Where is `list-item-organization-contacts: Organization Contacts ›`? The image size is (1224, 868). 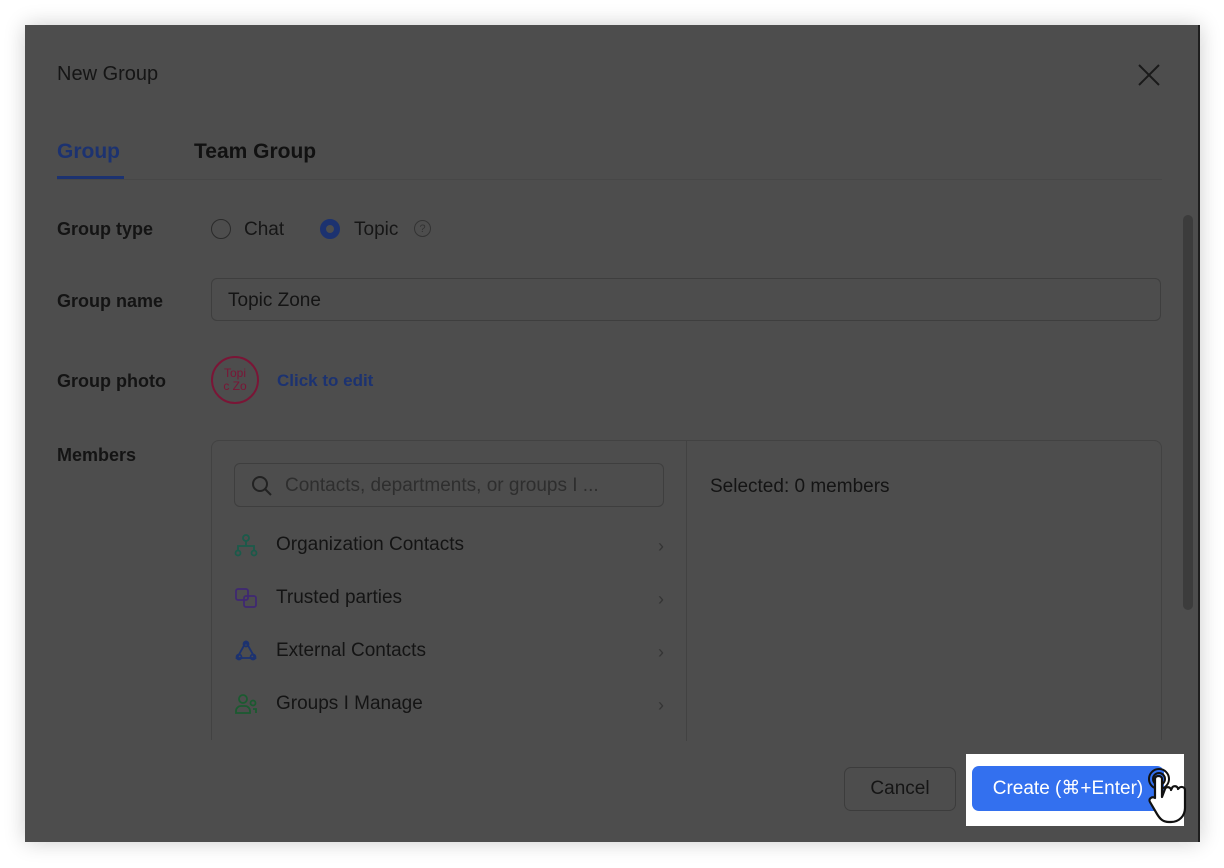
list-item-organization-contacts: Organization Contacts › is located at coordinates (449, 546).